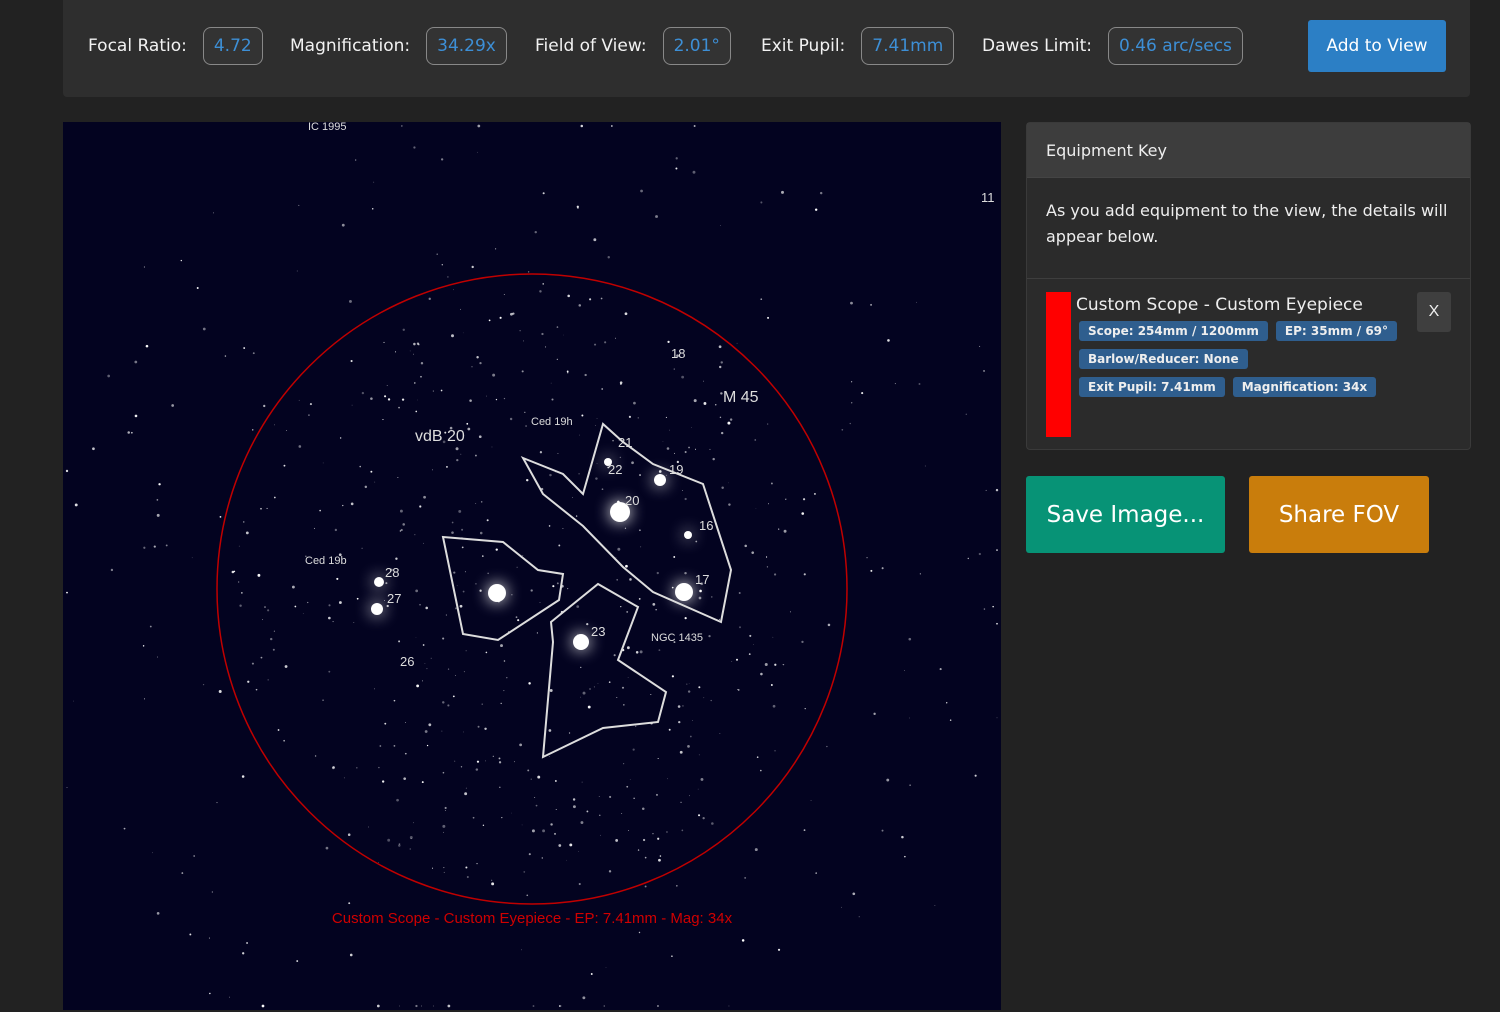 The image size is (1500, 1012). What do you see at coordinates (677, 638) in the screenshot?
I see `sky-object-label: NGC 1435` at bounding box center [677, 638].